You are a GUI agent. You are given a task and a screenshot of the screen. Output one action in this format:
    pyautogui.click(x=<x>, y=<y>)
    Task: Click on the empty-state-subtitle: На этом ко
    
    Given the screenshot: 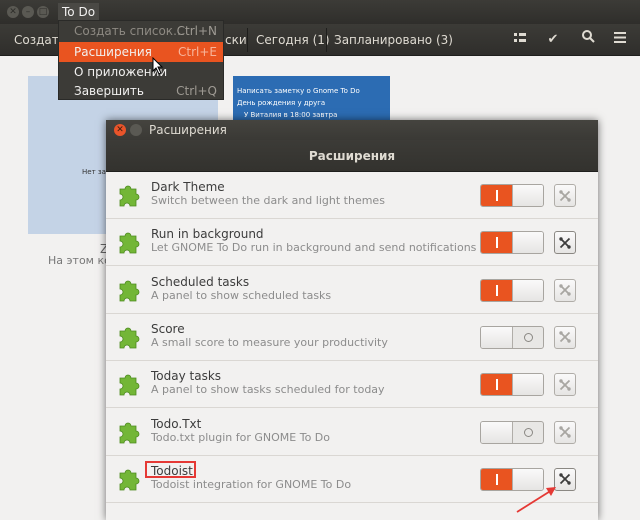 What is the action you would take?
    pyautogui.click(x=79, y=260)
    